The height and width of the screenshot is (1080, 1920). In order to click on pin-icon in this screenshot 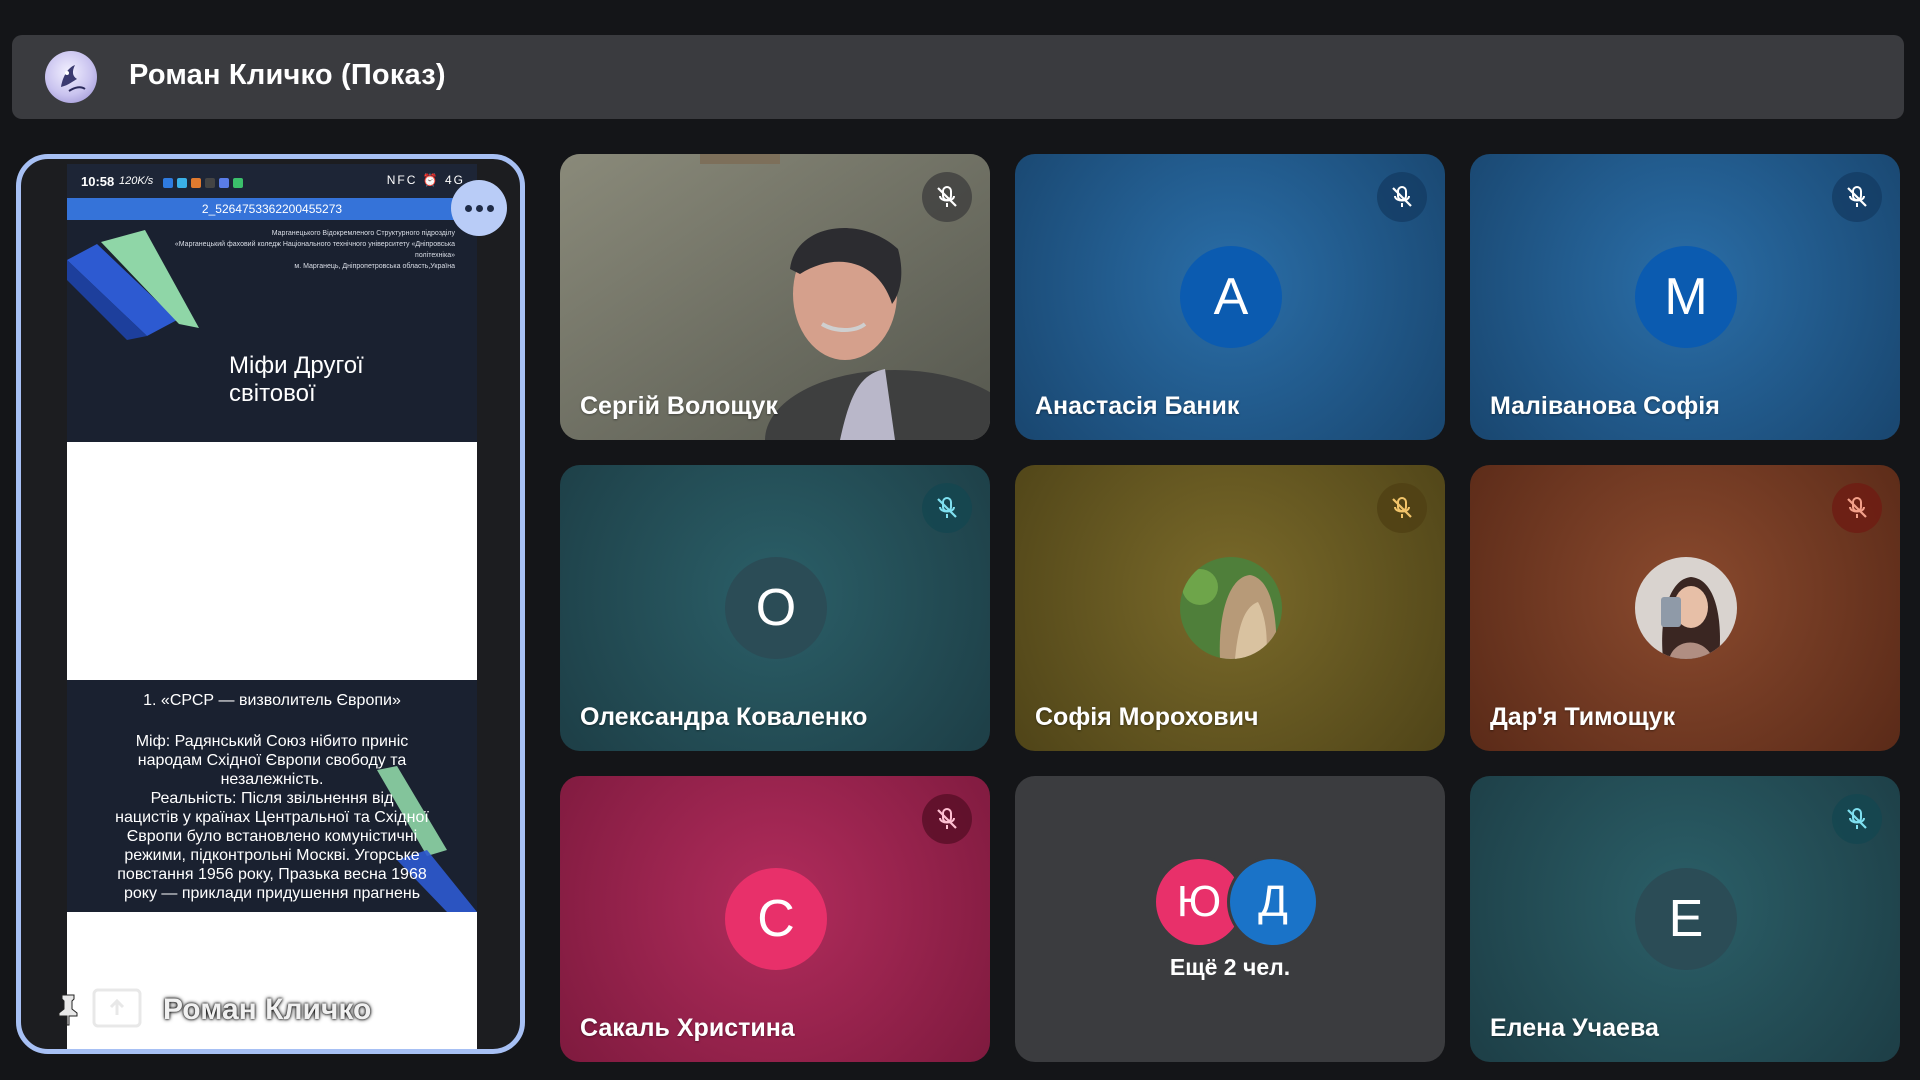, I will do `click(68, 1010)`.